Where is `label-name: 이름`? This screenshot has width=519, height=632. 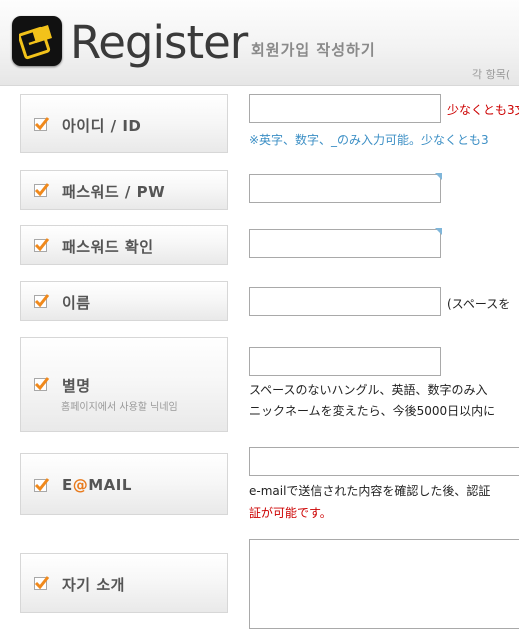 label-name: 이름 is located at coordinates (124, 301).